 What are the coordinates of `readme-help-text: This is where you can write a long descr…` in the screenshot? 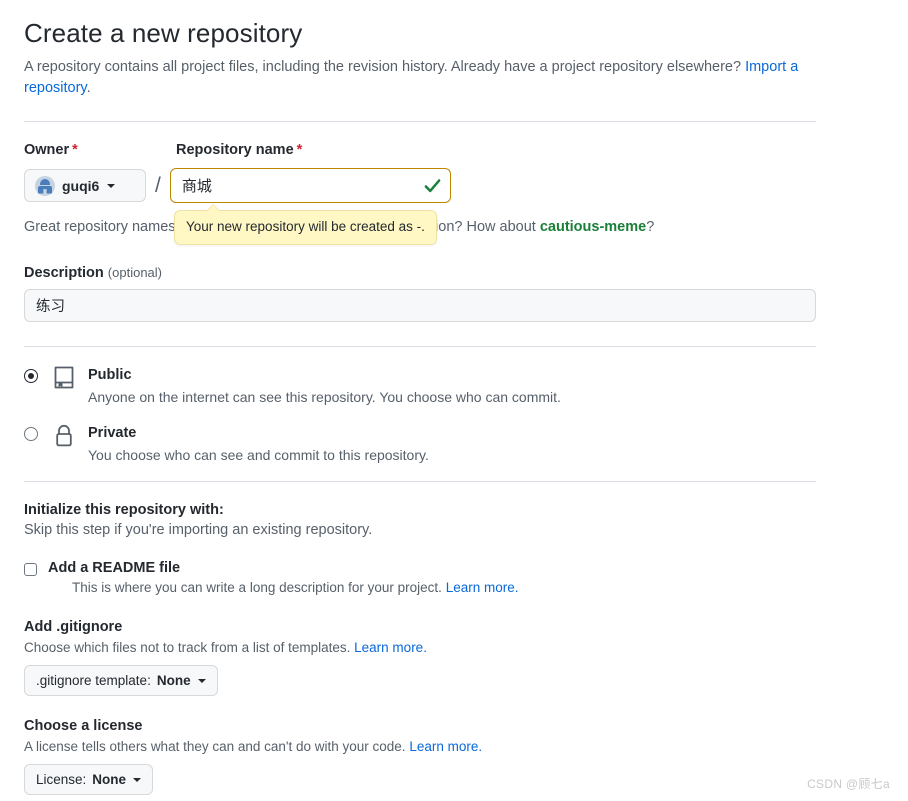 It's located at (257, 587).